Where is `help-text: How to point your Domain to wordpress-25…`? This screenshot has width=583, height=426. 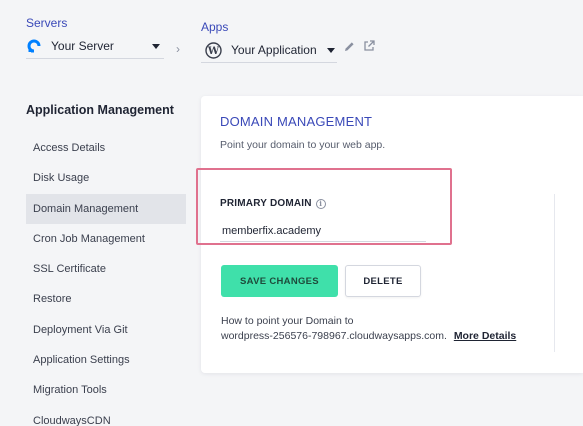
help-text: How to point your Domain to wordpress-25… is located at coordinates (381, 328).